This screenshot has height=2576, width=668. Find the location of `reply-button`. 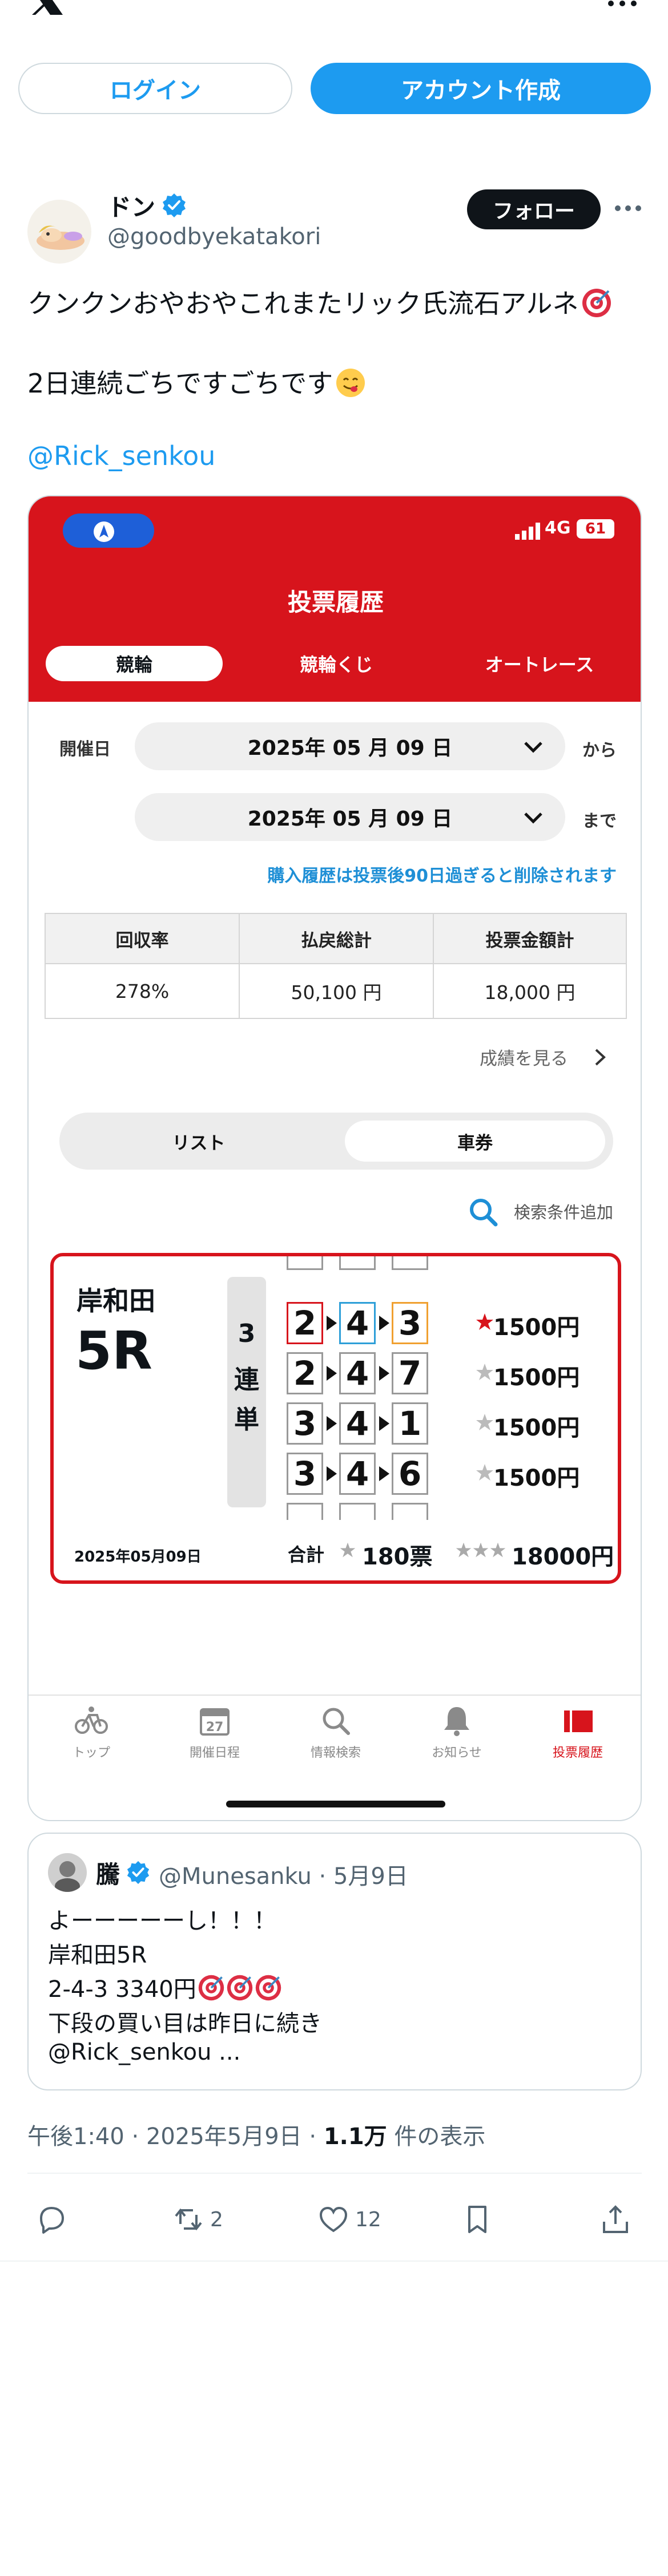

reply-button is located at coordinates (51, 2219).